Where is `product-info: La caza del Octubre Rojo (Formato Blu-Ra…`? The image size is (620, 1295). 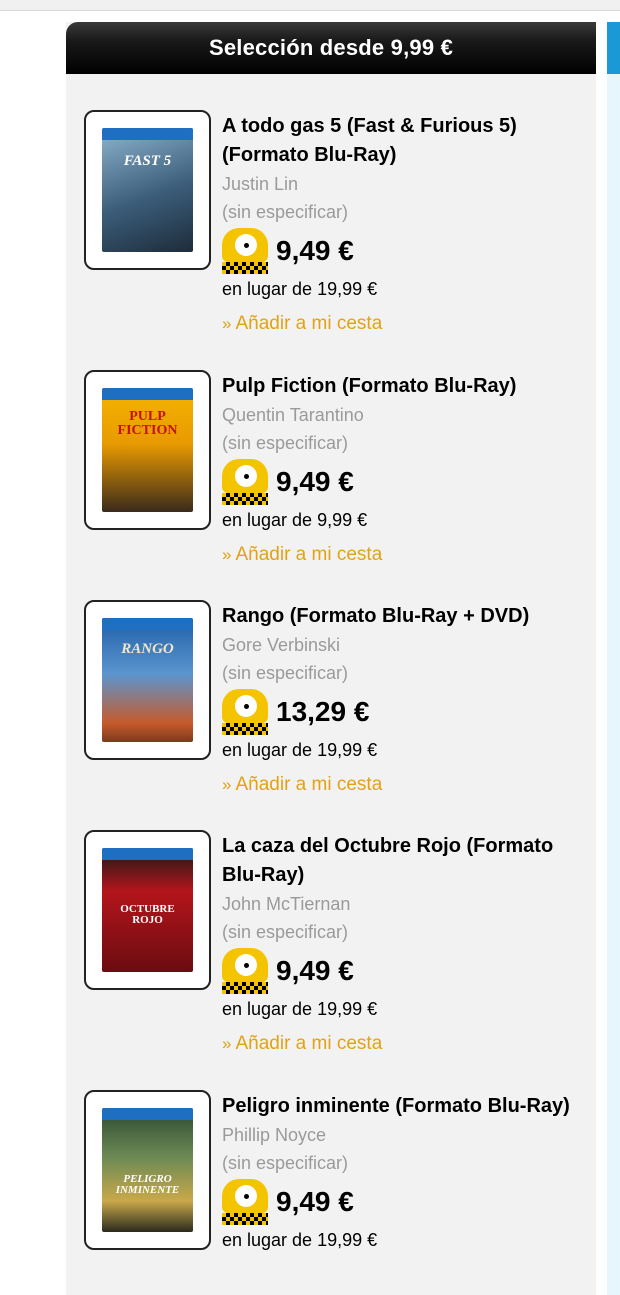
product-info: La caza del Octubre Rojo (Formato Blu-Ra… is located at coordinates (407, 947).